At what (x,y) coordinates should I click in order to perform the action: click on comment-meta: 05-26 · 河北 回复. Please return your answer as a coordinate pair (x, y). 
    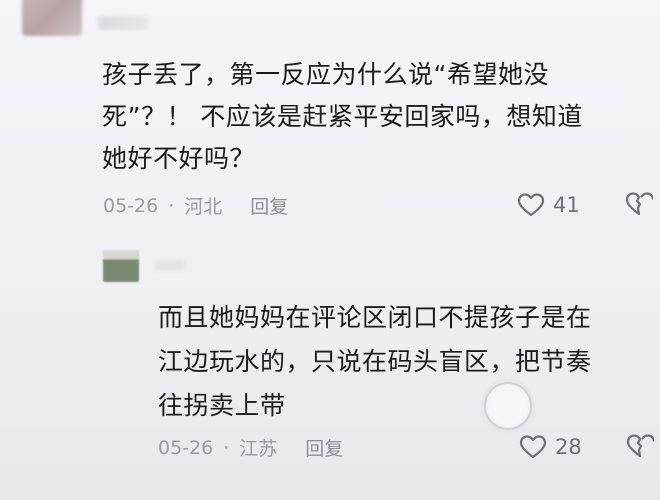
    Looking at the image, I should click on (195, 205).